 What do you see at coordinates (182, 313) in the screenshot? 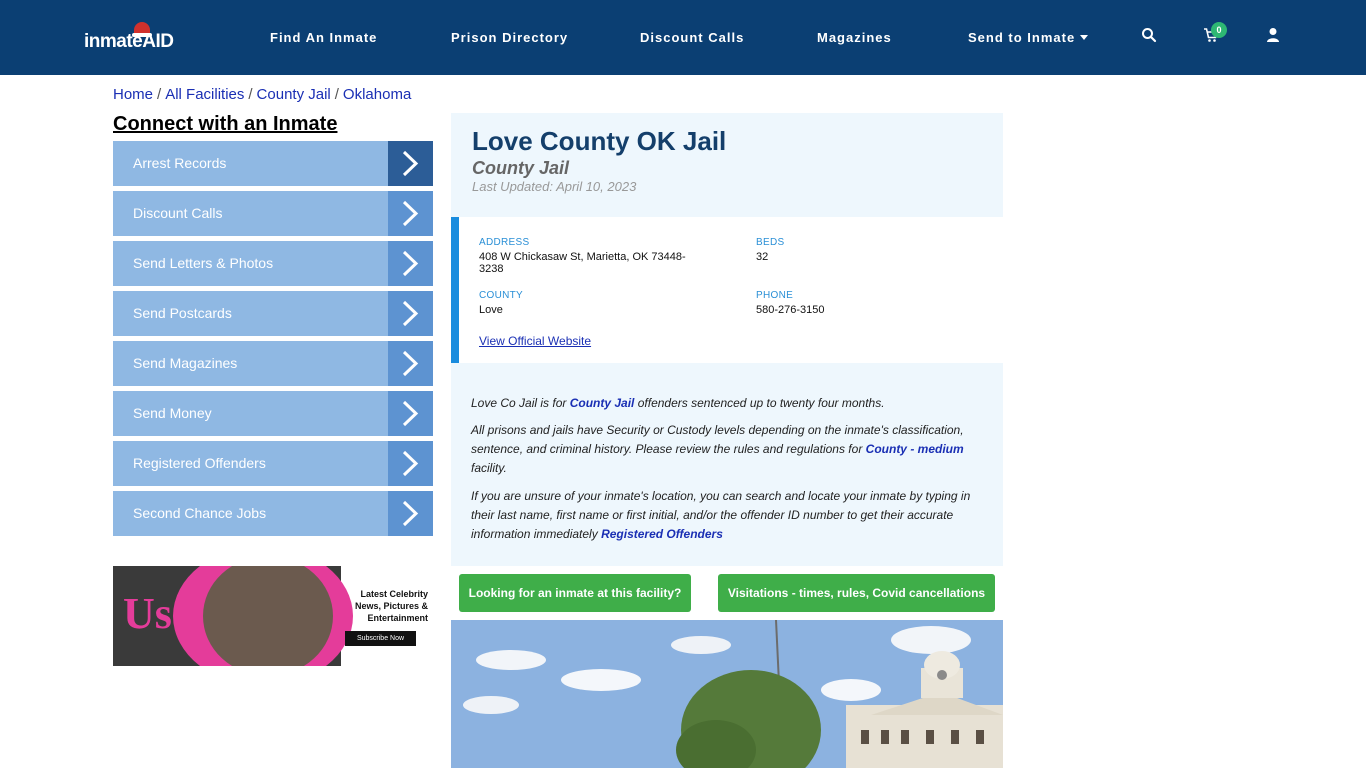
I see `sidebar-item-label: Send Postcards` at bounding box center [182, 313].